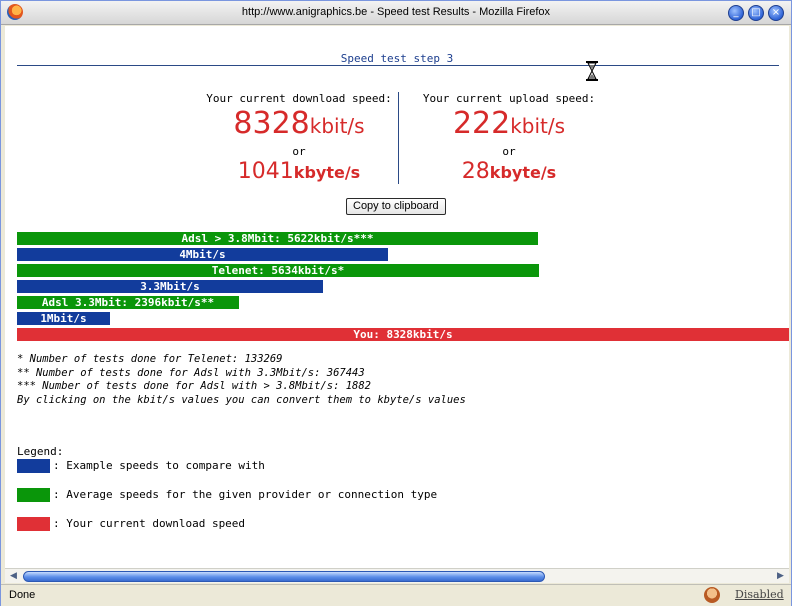  What do you see at coordinates (759, 594) in the screenshot?
I see `status-disabled-link: Disabled` at bounding box center [759, 594].